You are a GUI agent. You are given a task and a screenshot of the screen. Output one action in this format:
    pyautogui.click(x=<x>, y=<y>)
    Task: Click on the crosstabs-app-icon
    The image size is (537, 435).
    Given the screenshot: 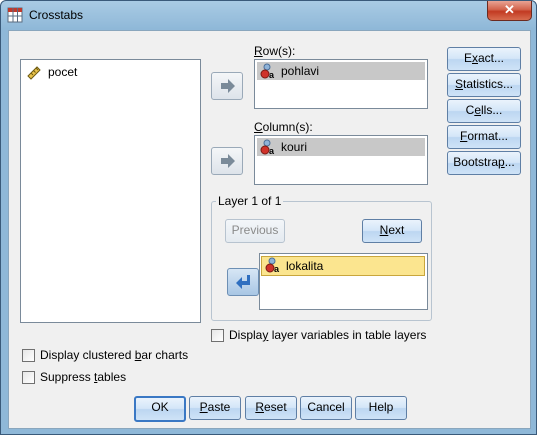 What is the action you would take?
    pyautogui.click(x=15, y=15)
    